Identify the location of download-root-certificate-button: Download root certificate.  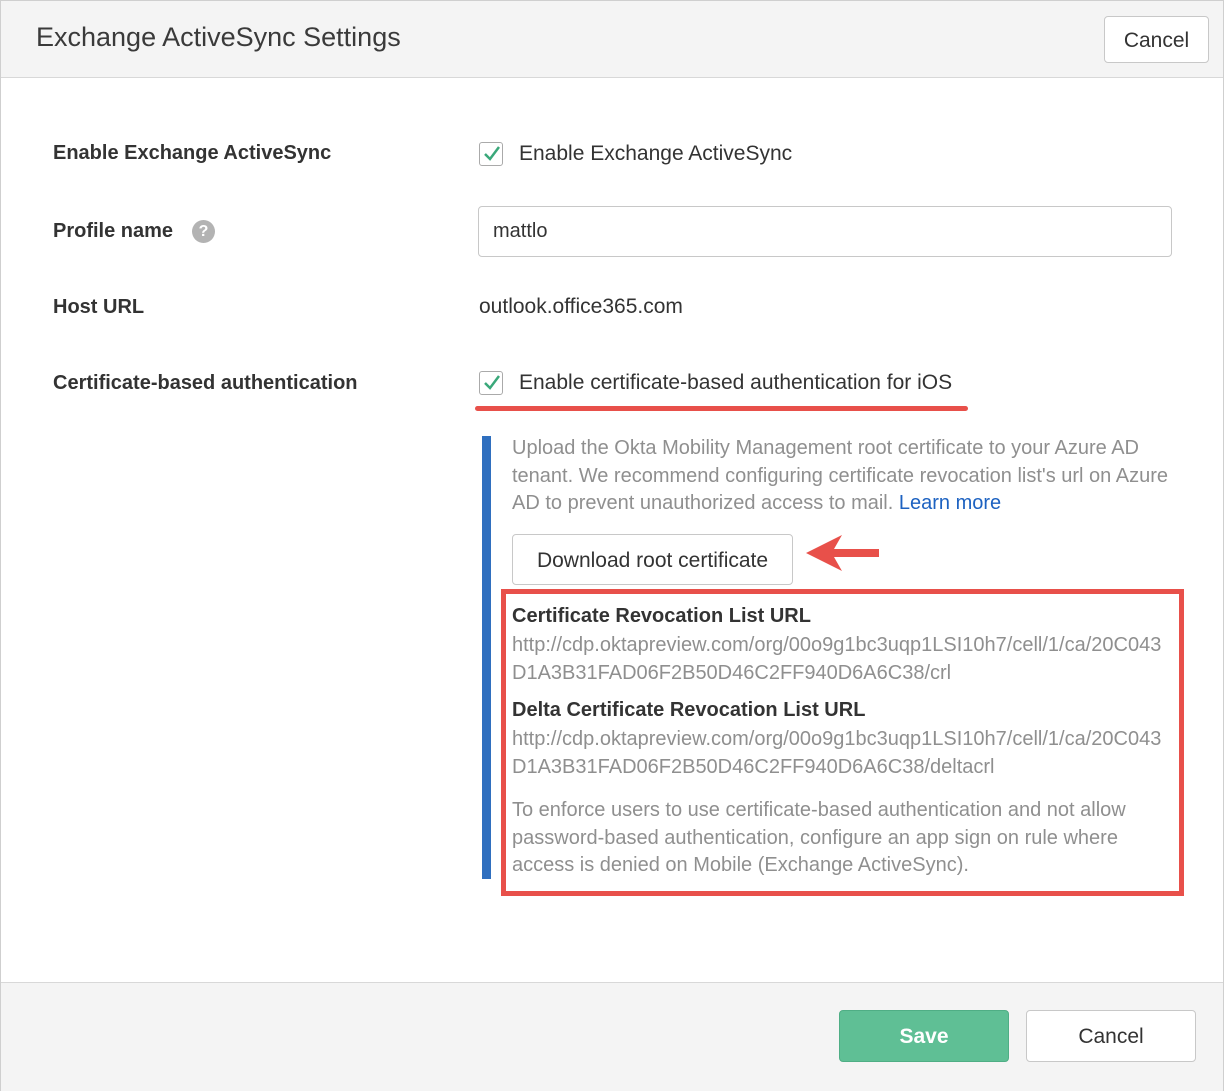
(652, 559).